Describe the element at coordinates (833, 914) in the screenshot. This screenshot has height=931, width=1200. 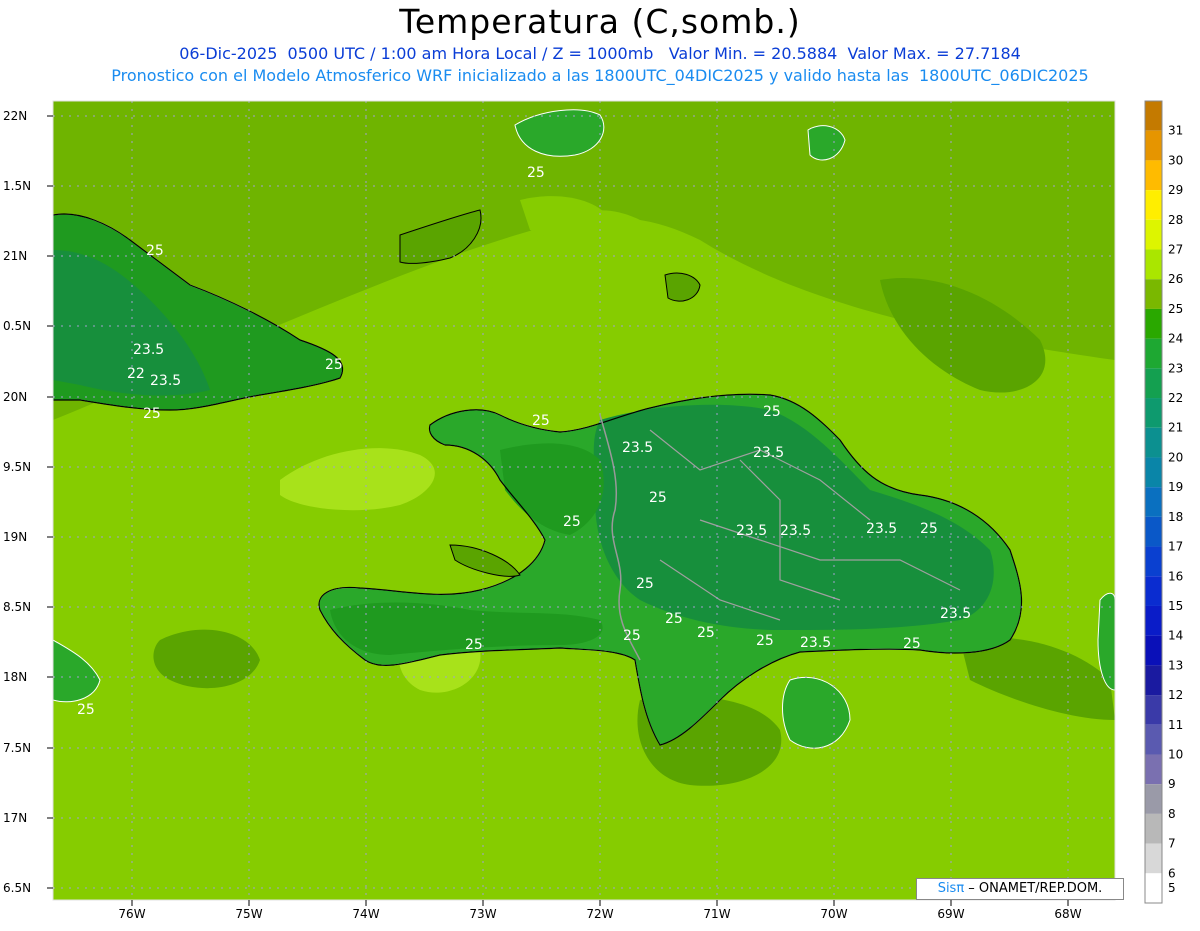
I see `lon-tick-label: 70W` at that location.